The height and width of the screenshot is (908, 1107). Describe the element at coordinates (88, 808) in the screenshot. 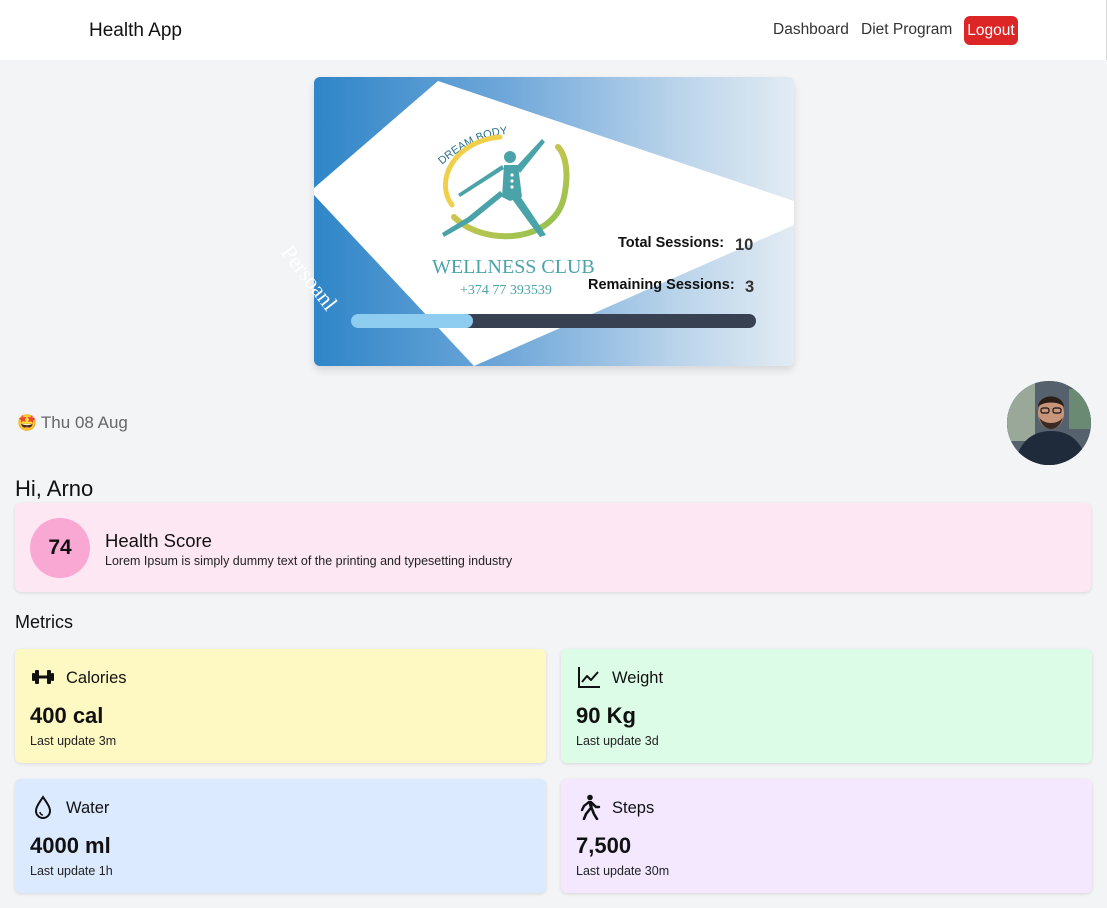

I see `metric-label-water: Water` at that location.